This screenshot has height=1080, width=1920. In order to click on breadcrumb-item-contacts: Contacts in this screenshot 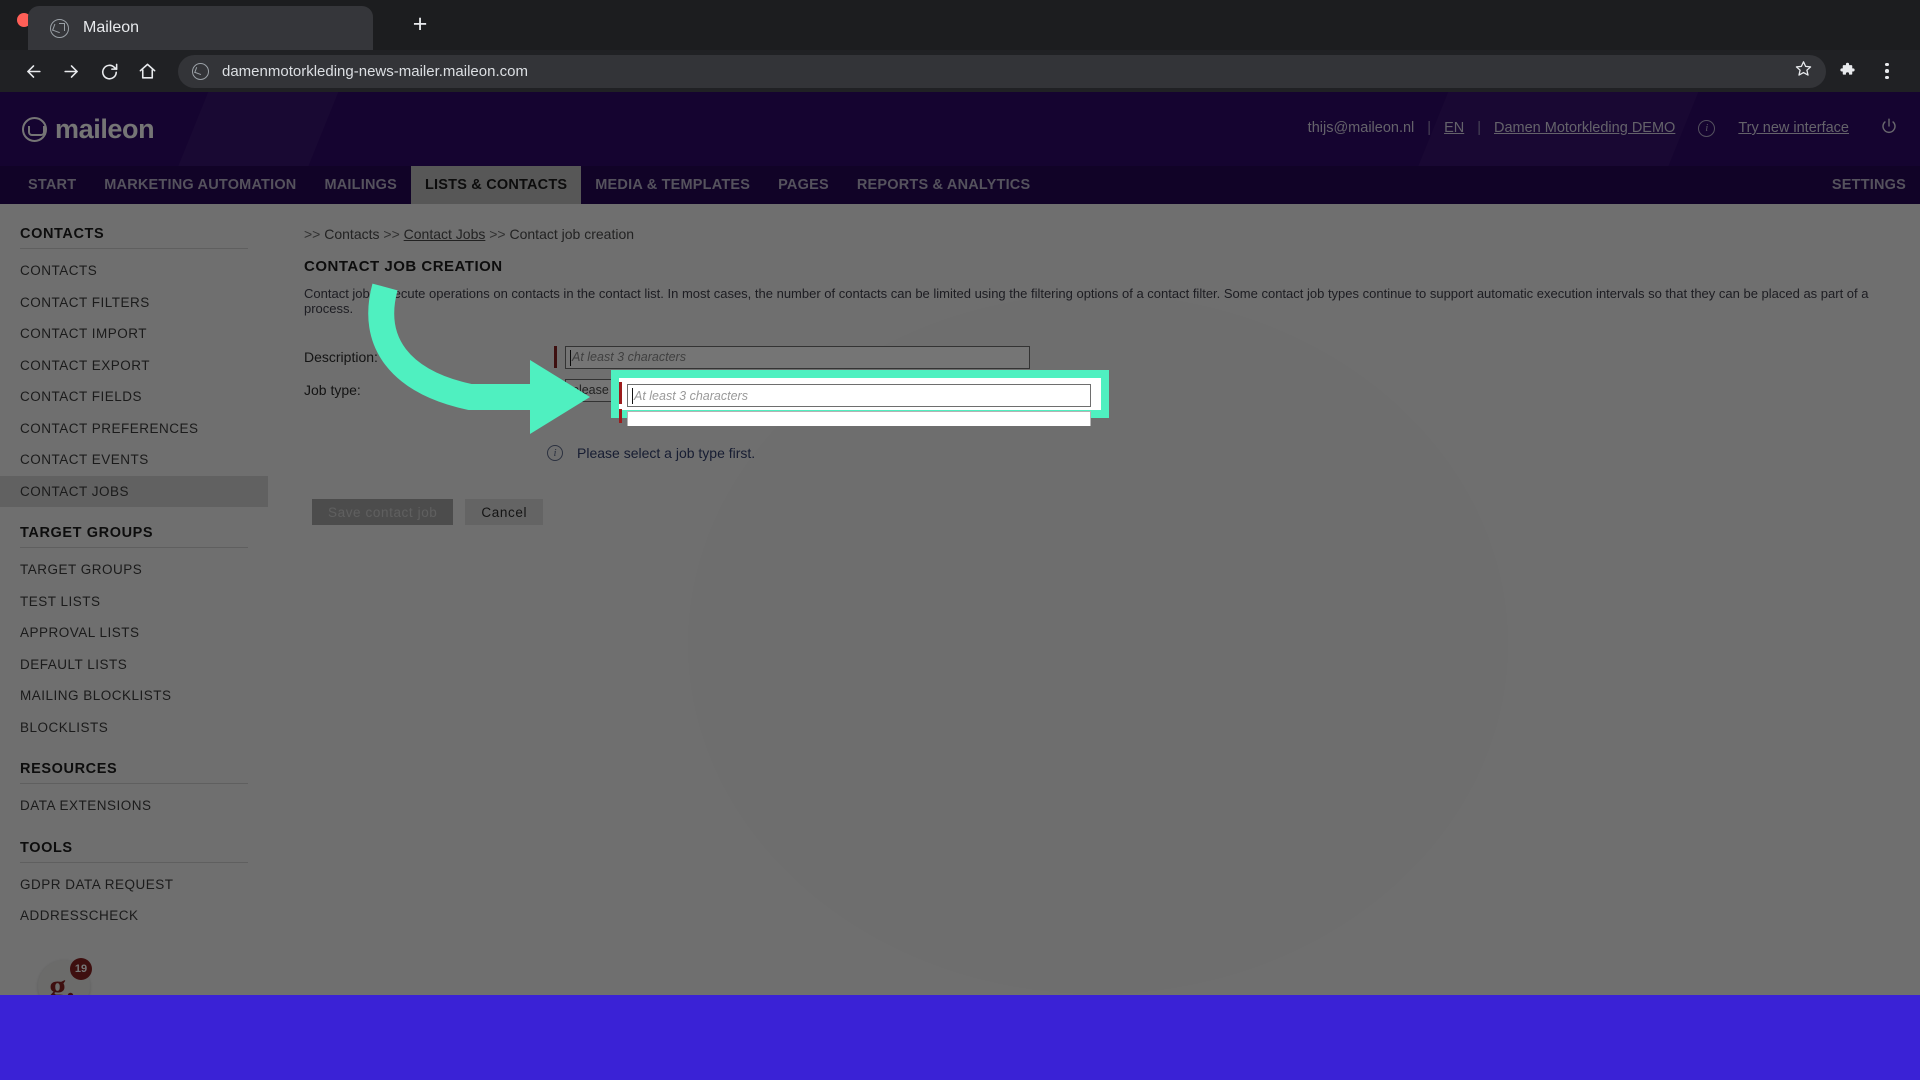, I will do `click(351, 234)`.